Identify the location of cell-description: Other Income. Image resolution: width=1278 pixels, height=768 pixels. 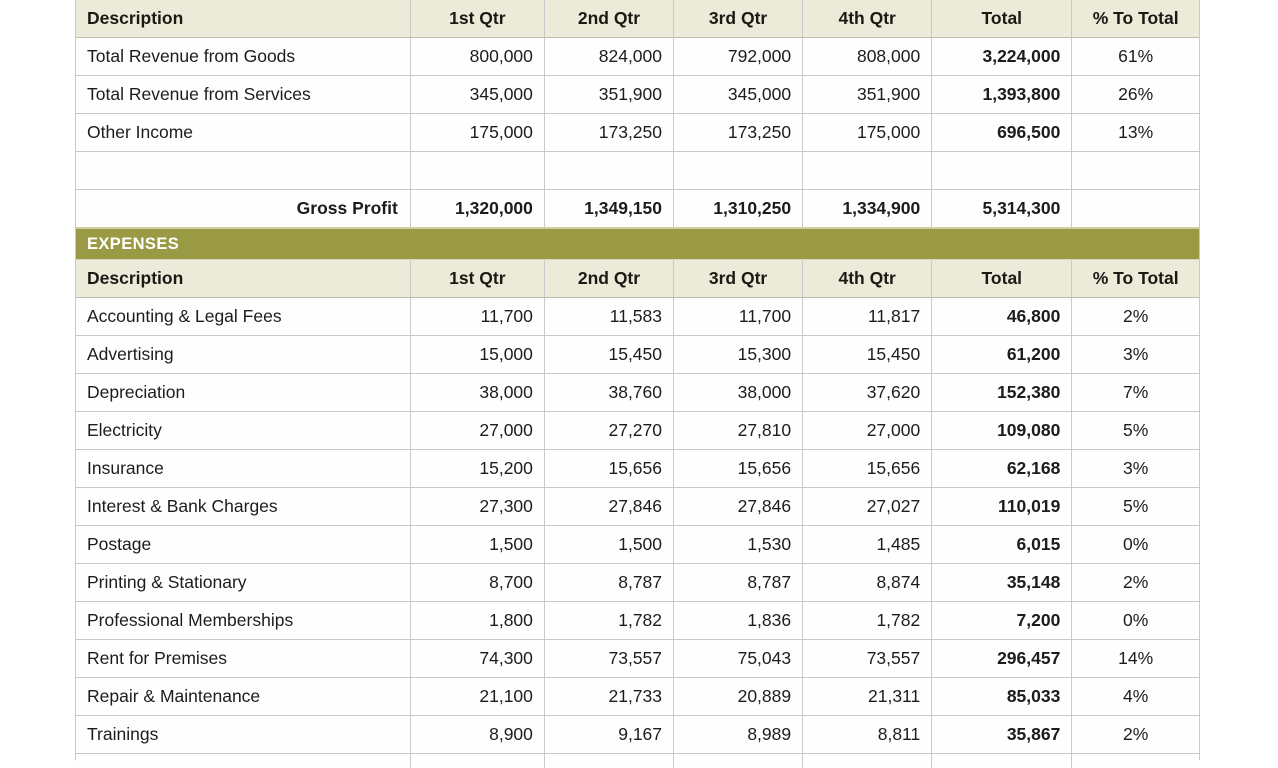
(243, 133).